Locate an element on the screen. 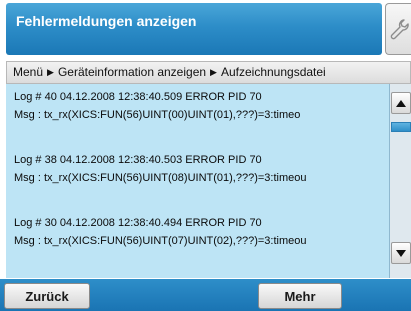  back-button: Zurück is located at coordinates (47, 296).